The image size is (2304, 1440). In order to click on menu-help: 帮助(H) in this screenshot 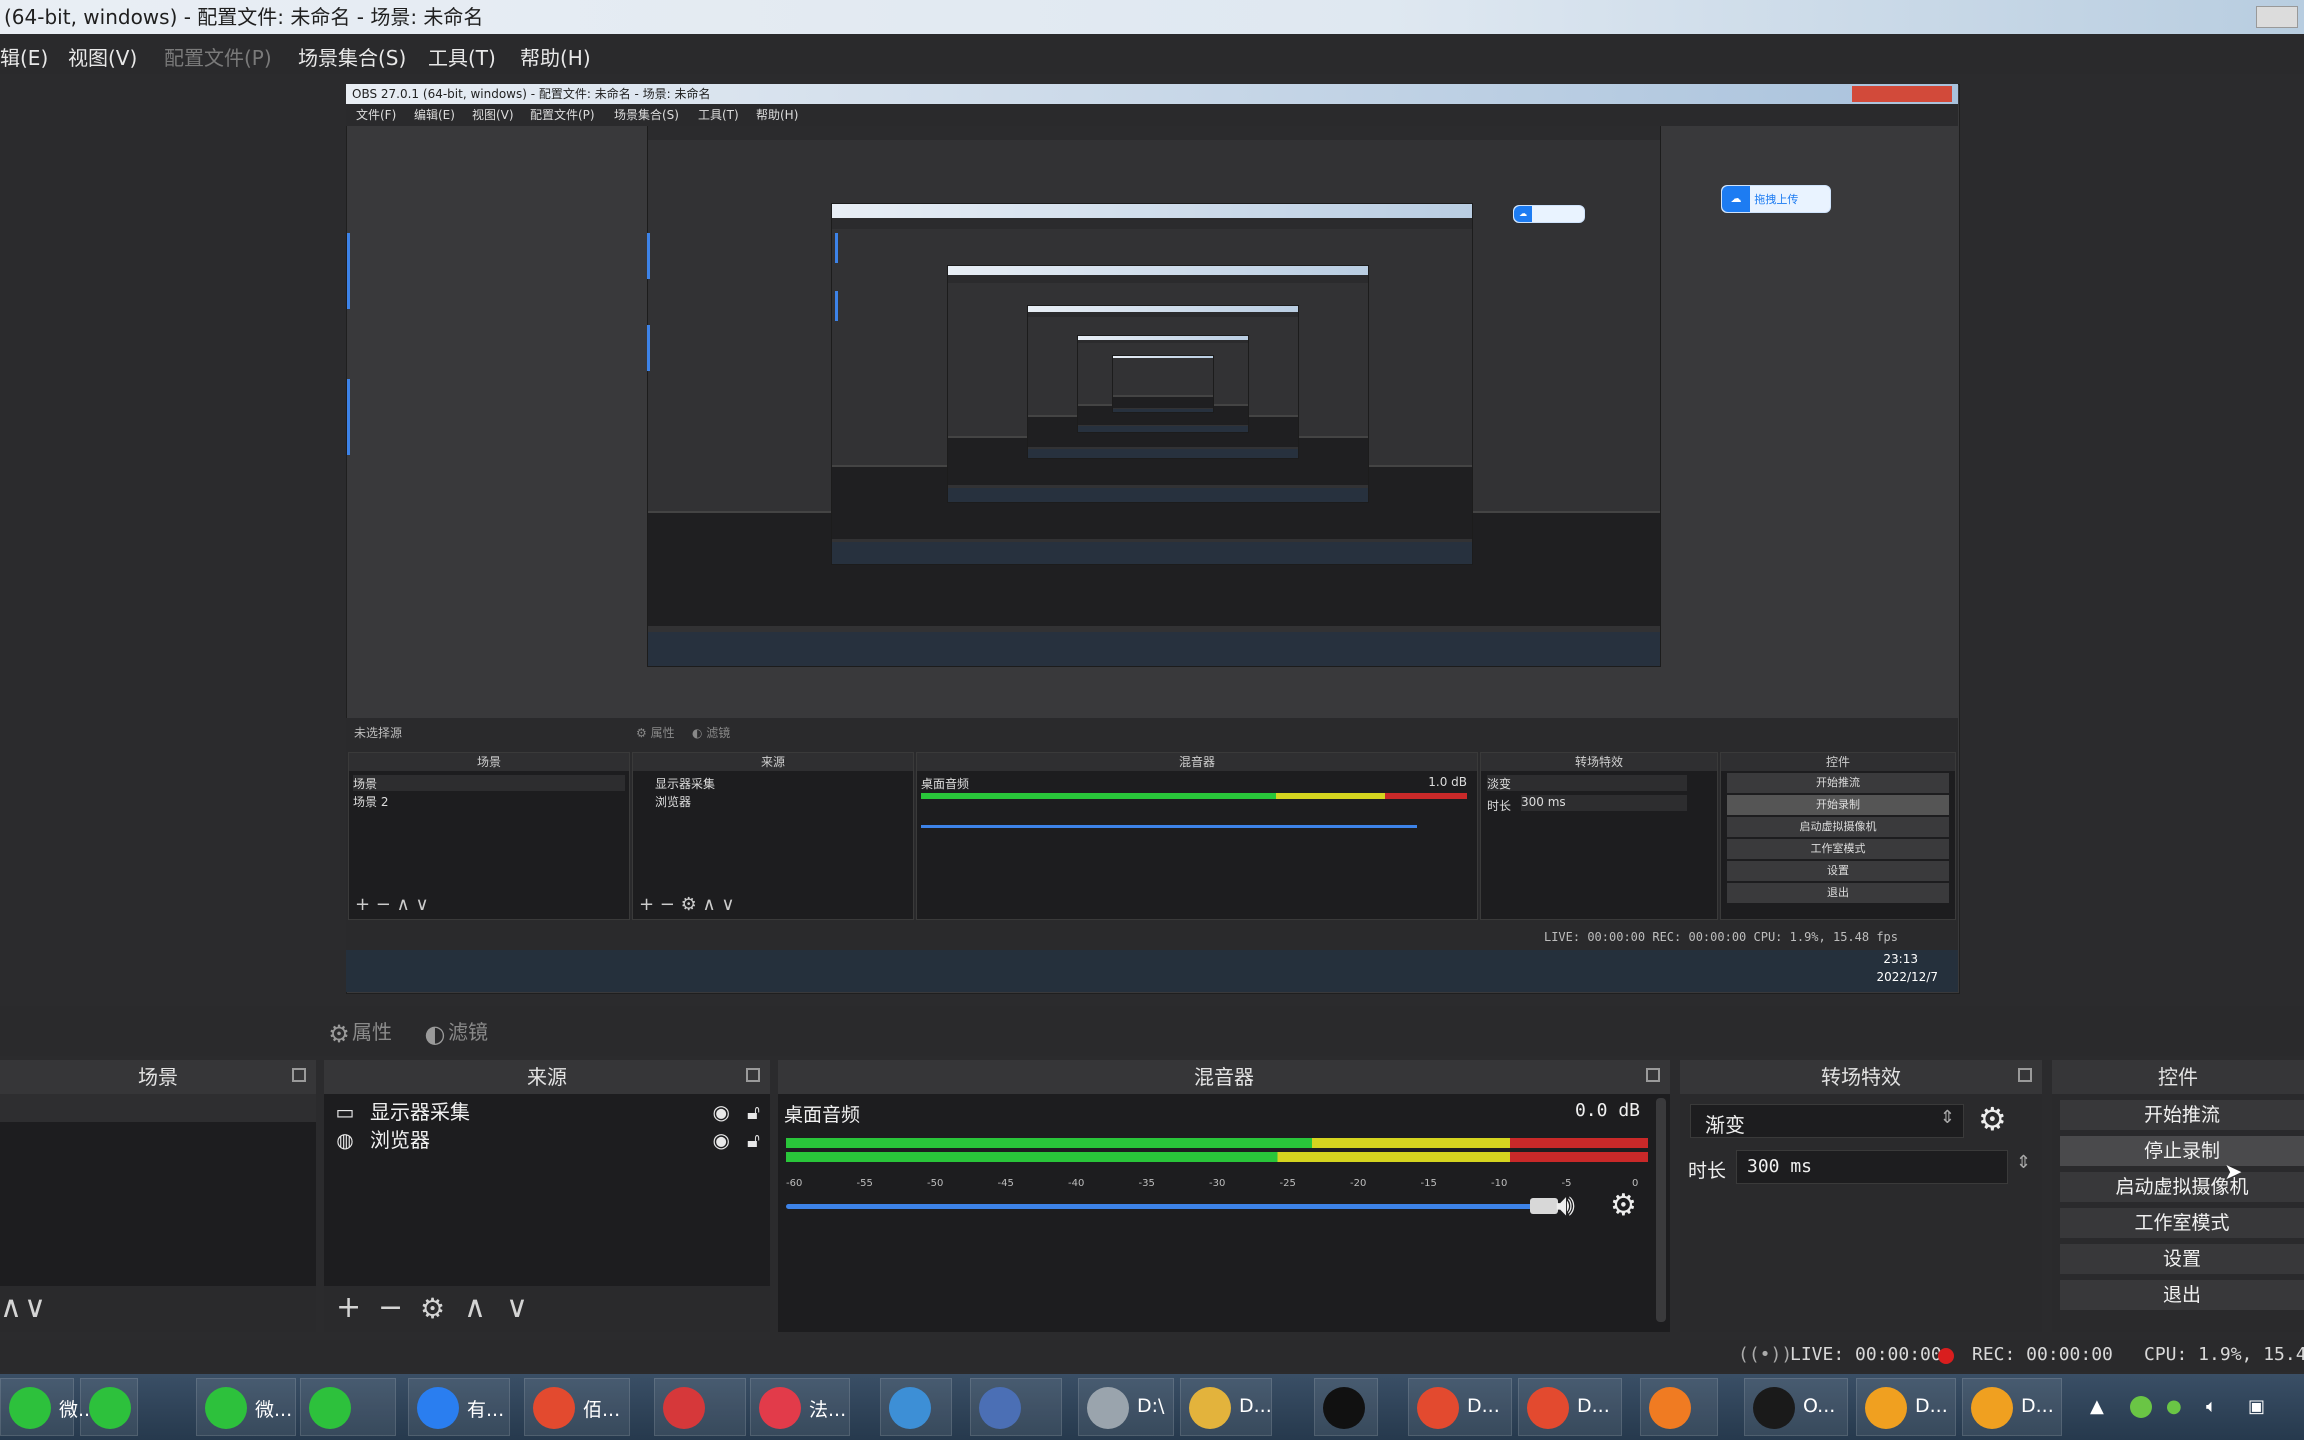, I will do `click(555, 56)`.